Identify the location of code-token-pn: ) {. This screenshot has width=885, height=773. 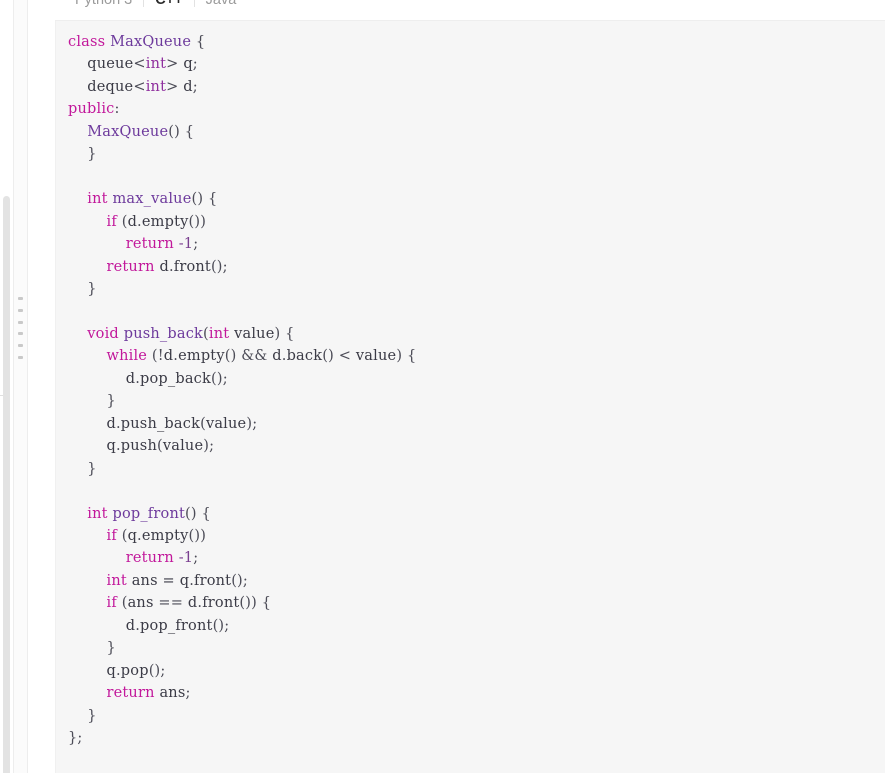
(406, 356).